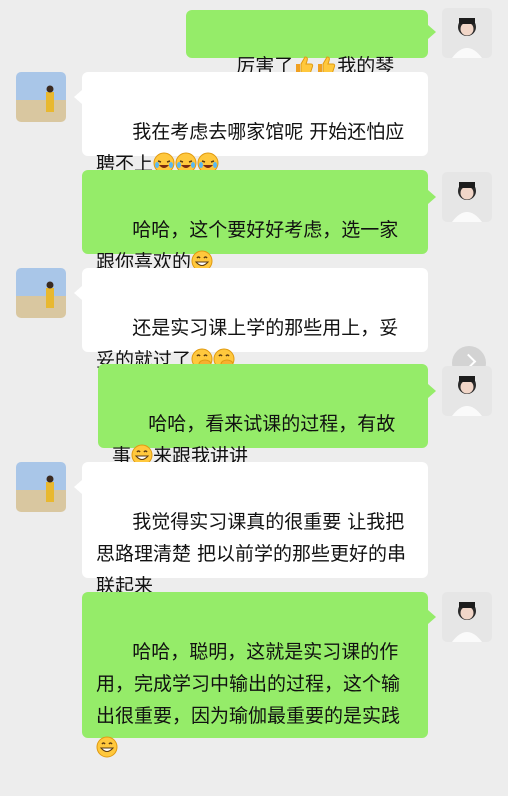 This screenshot has width=508, height=796. What do you see at coordinates (107, 747) in the screenshot?
I see `grin-icon` at bounding box center [107, 747].